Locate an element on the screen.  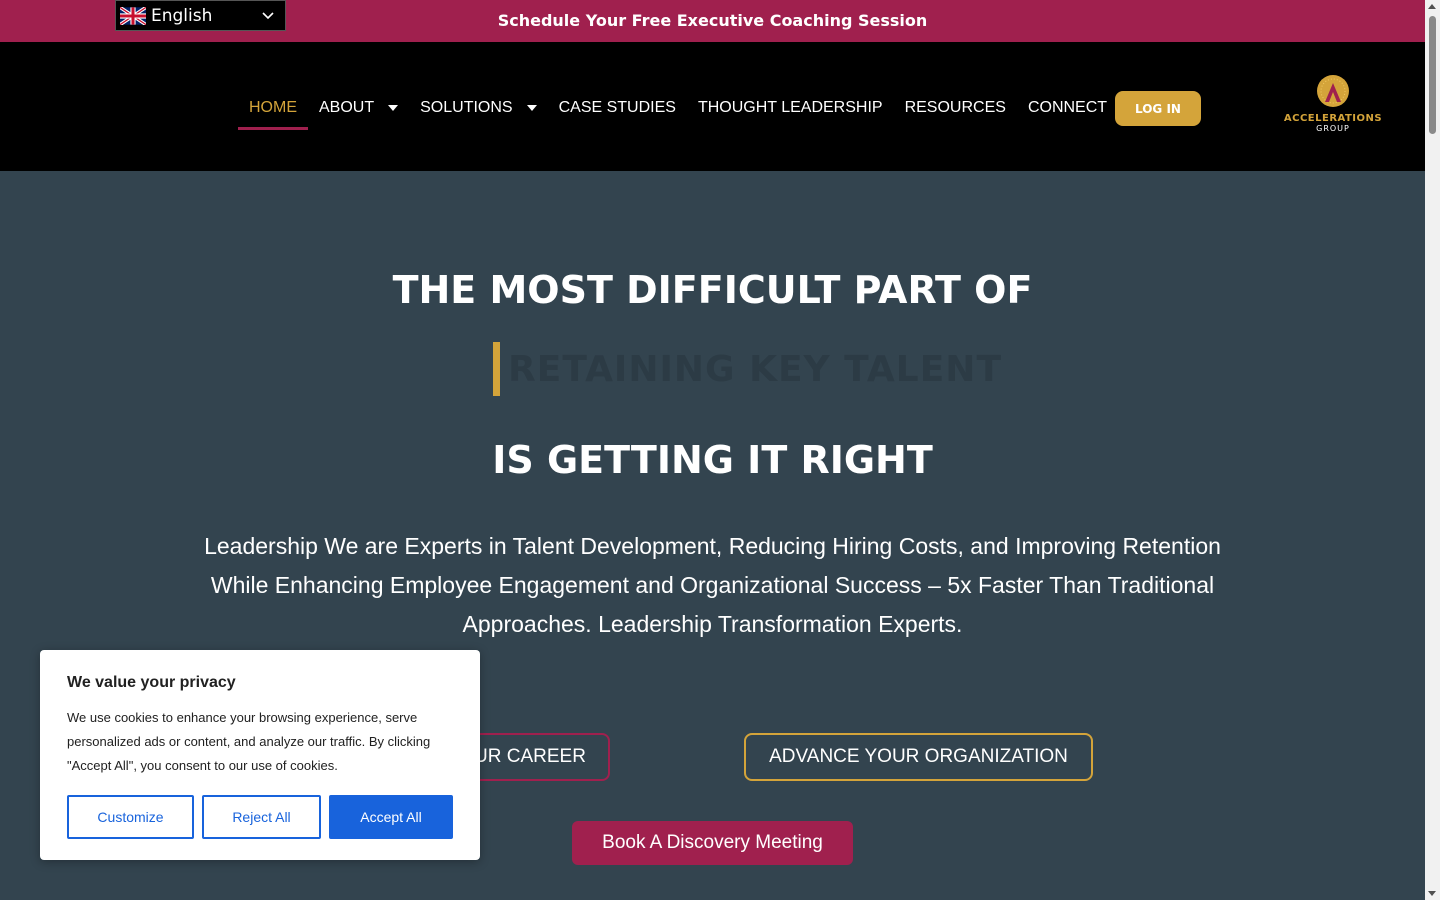
nav-item-case-studies: CASE STUDIES is located at coordinates (617, 108).